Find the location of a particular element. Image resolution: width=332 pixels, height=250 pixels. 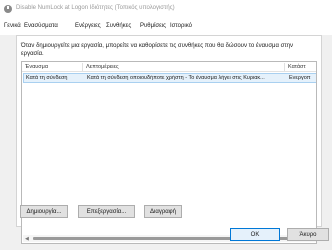

delete-trigger-button: Διαγραφή is located at coordinates (163, 211).